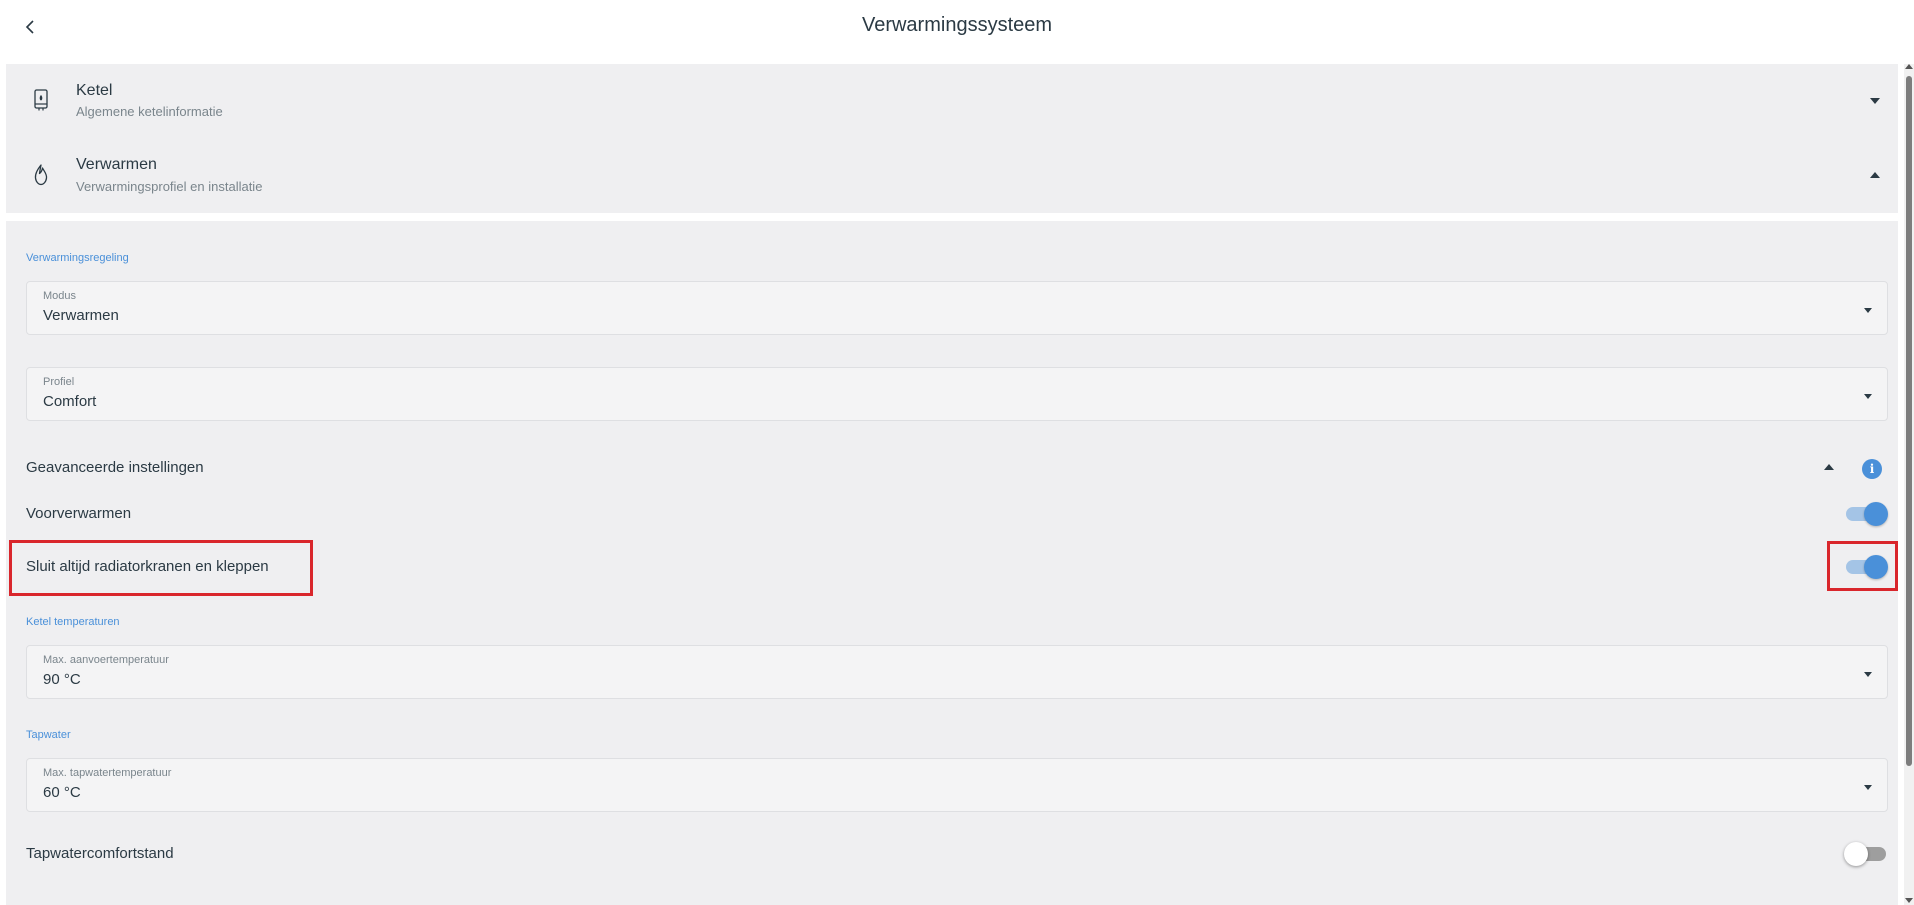  What do you see at coordinates (169, 186) in the screenshot?
I see `accordion-item-verwarmen-subtitle: Verwarmingsprofiel en installatie` at bounding box center [169, 186].